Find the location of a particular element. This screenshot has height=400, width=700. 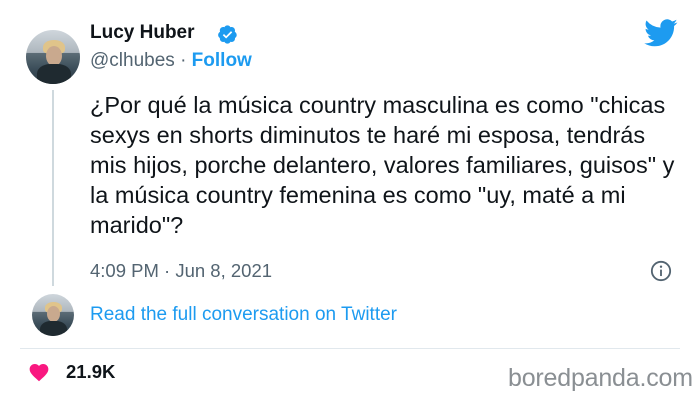

tweet-timestamp: 4:09 PM · Jun 8, 2021 is located at coordinates (181, 271).